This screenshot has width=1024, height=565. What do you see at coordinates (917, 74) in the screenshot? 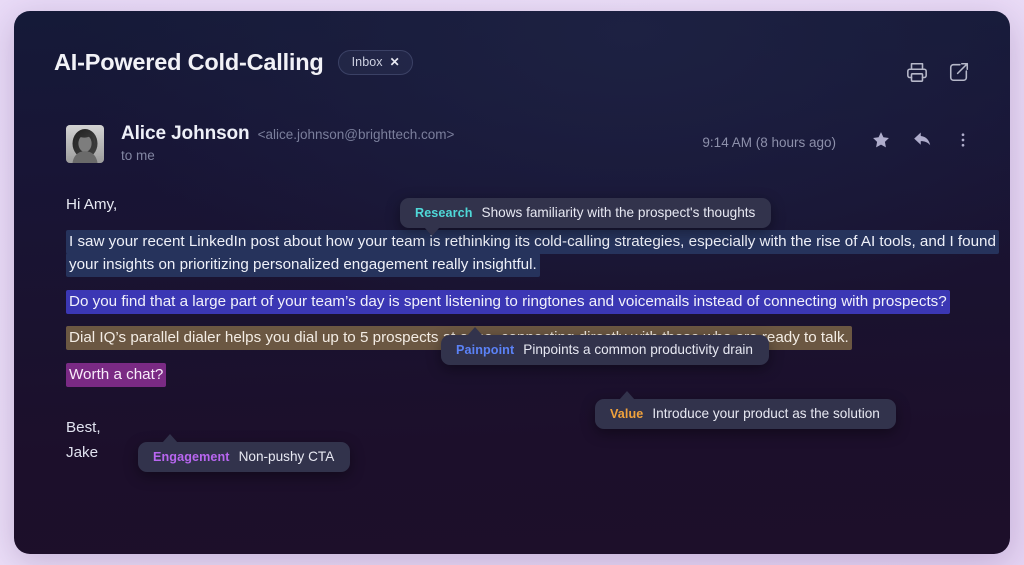
I see `print-icon` at bounding box center [917, 74].